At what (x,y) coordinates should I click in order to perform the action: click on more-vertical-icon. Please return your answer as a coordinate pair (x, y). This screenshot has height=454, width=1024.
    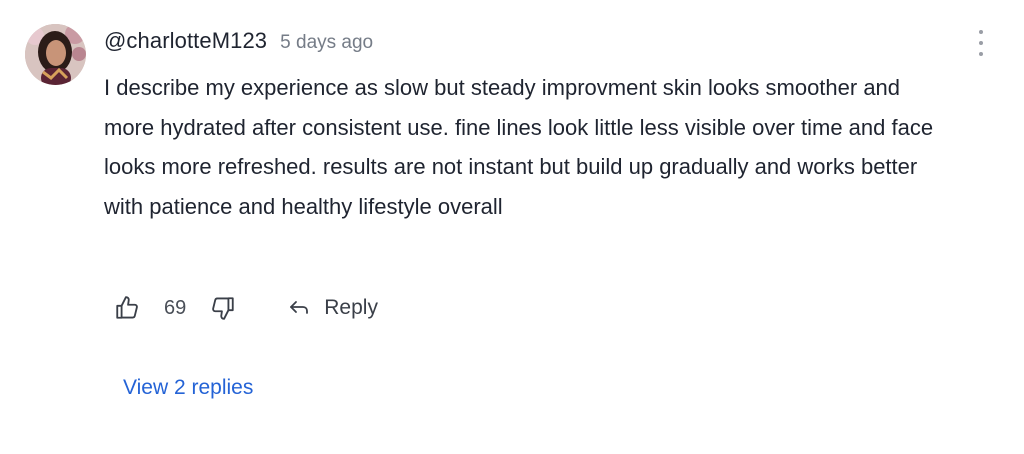
    Looking at the image, I should click on (981, 32).